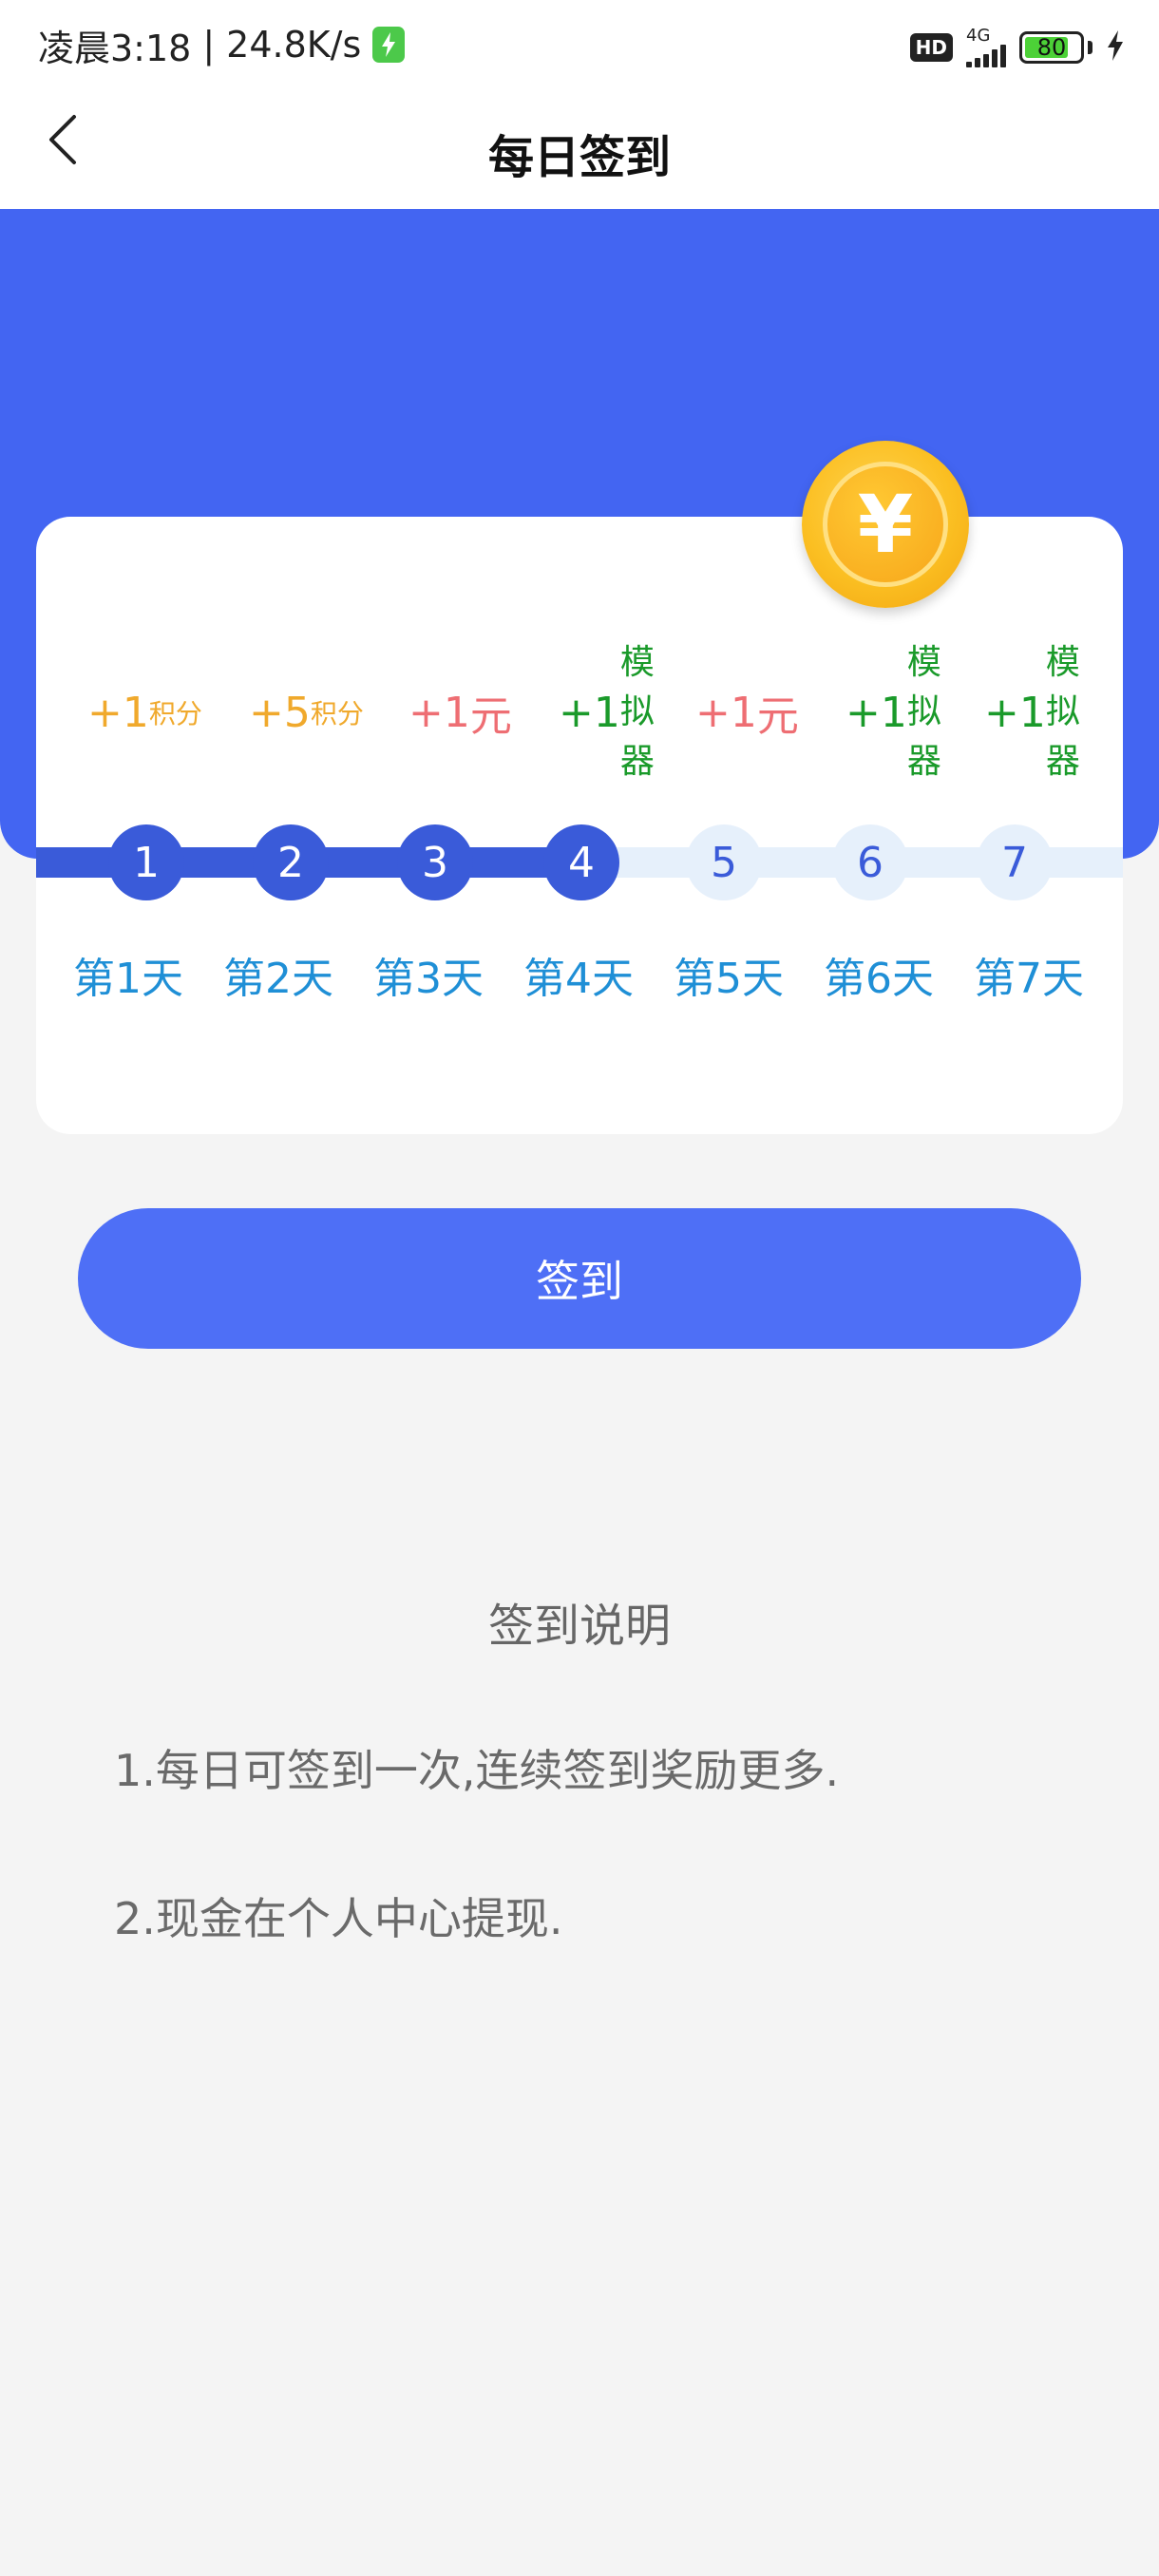 The image size is (1159, 2576). I want to click on charging-app-icon, so click(389, 45).